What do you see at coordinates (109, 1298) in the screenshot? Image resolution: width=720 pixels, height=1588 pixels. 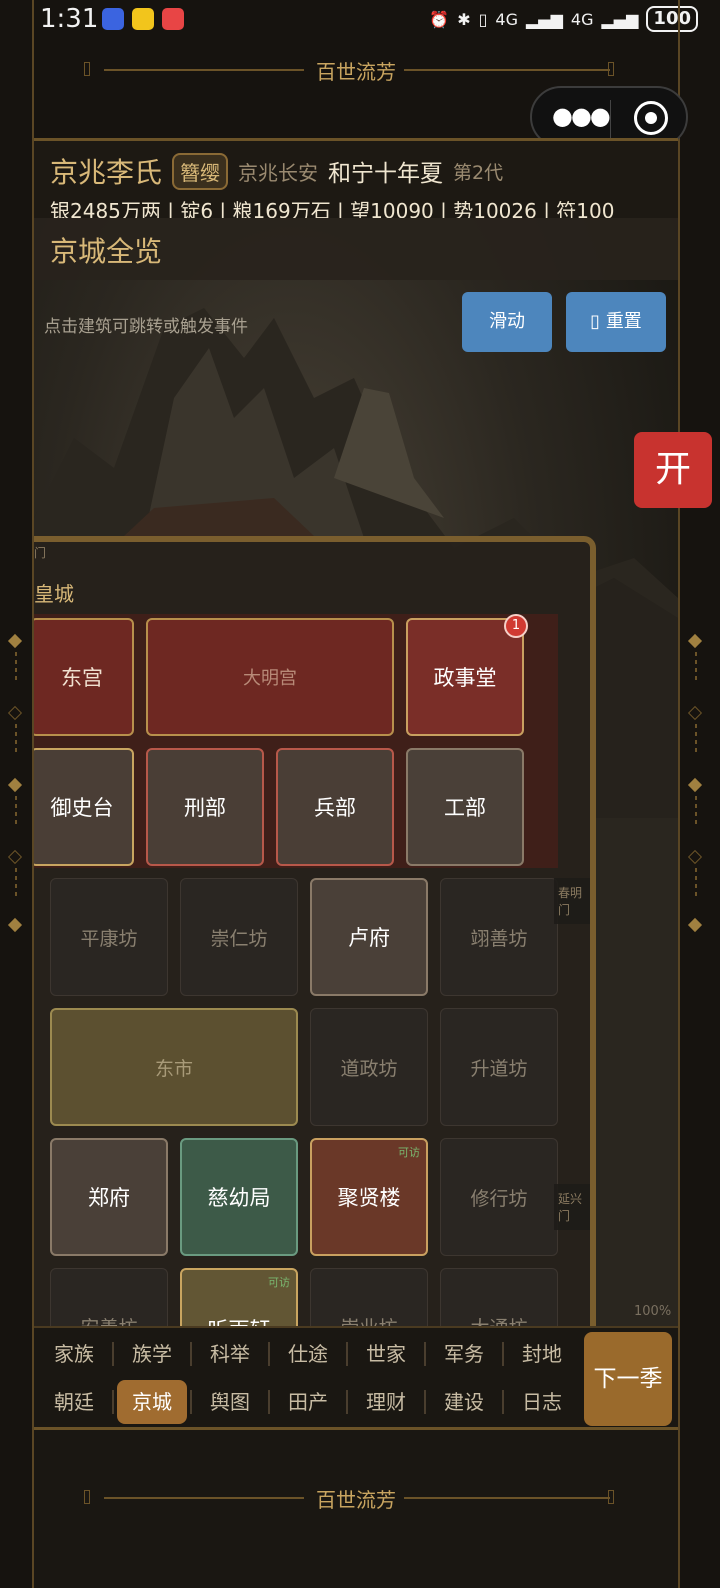 I see `anshan-ward: 安善坊` at bounding box center [109, 1298].